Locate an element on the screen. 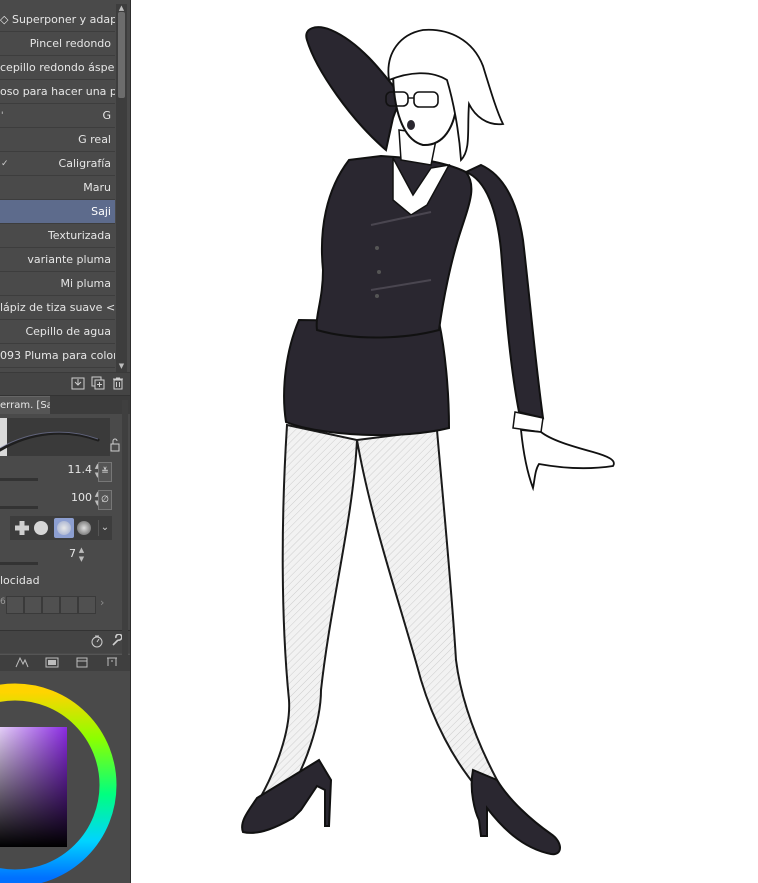 Image resolution: width=758 pixels, height=883 pixels. swatch-row: 6 › is located at coordinates (56, 605).